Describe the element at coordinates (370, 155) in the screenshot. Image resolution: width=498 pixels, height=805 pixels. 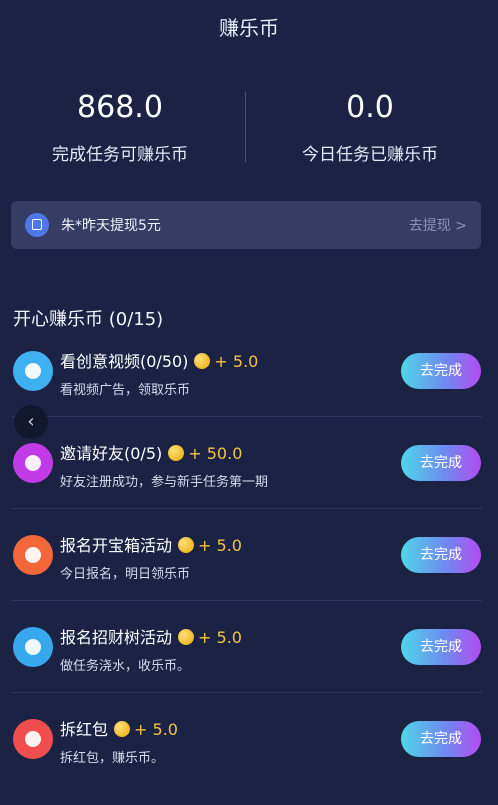
I see `stat-label: 今日任务已赚乐币` at that location.